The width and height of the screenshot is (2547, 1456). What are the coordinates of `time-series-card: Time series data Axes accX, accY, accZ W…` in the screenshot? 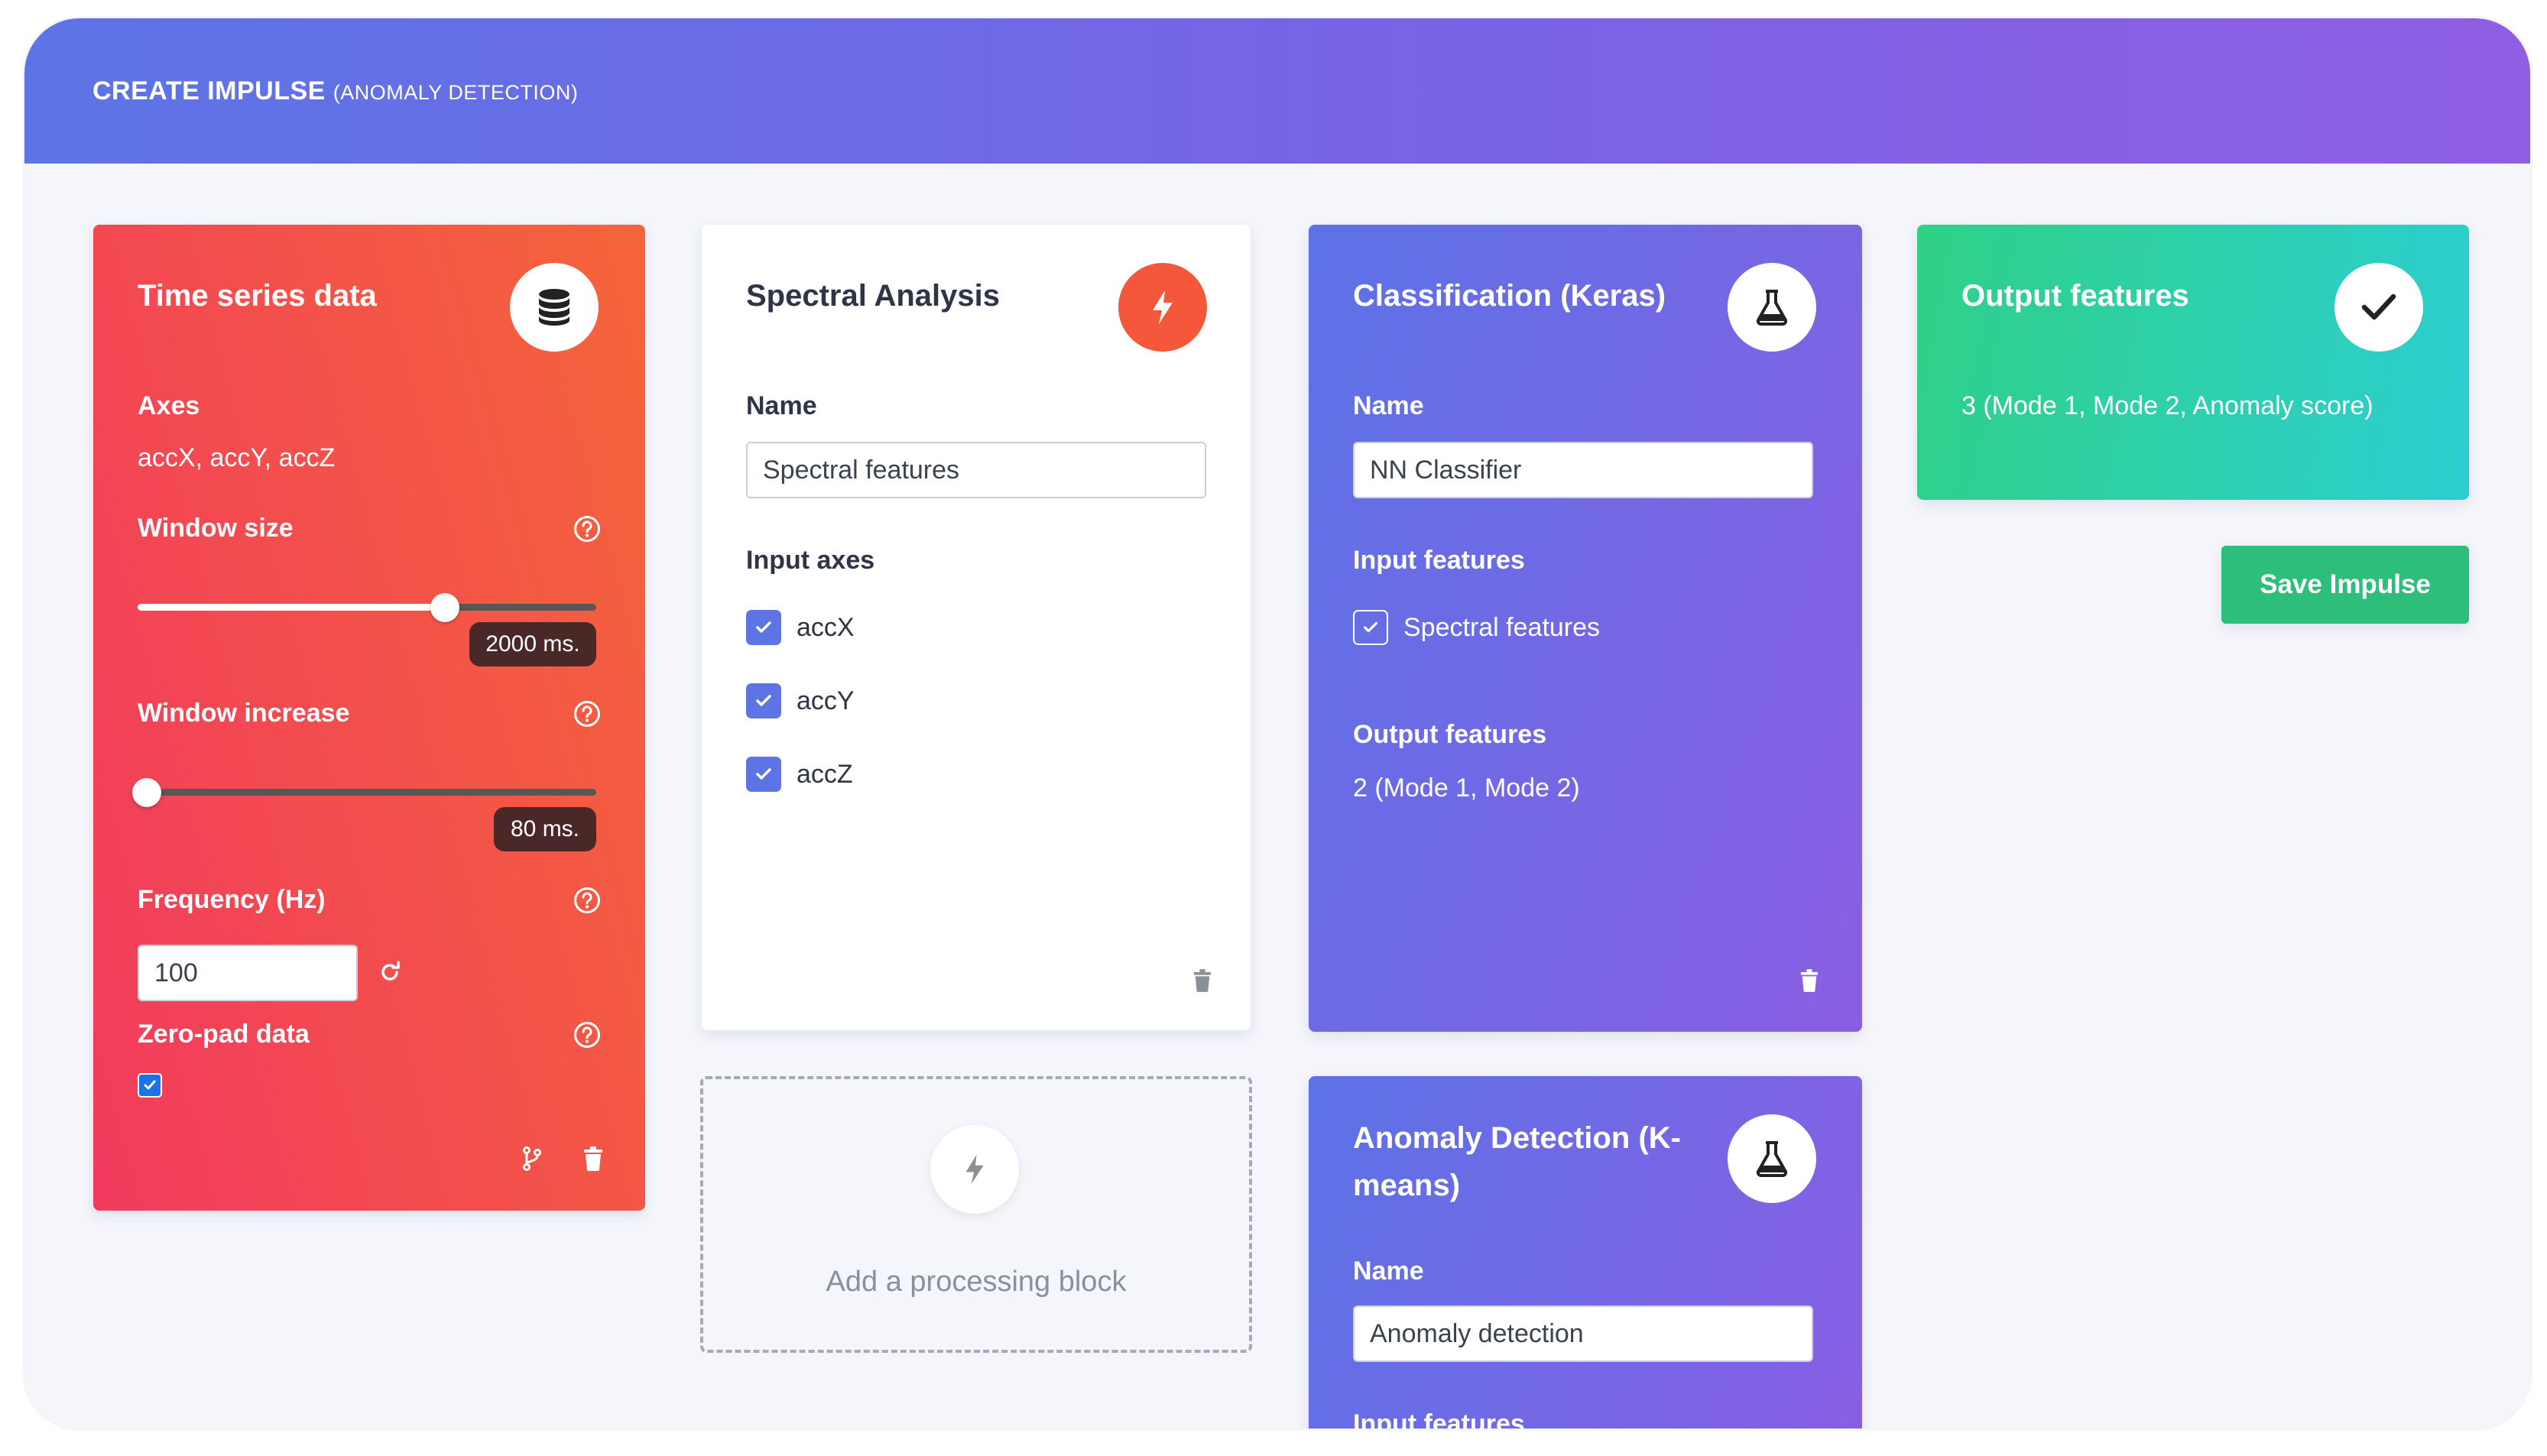 It's located at (369, 718).